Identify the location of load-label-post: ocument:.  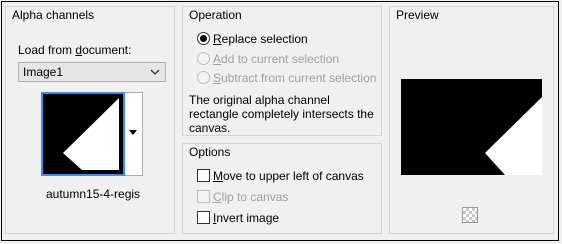
(107, 50).